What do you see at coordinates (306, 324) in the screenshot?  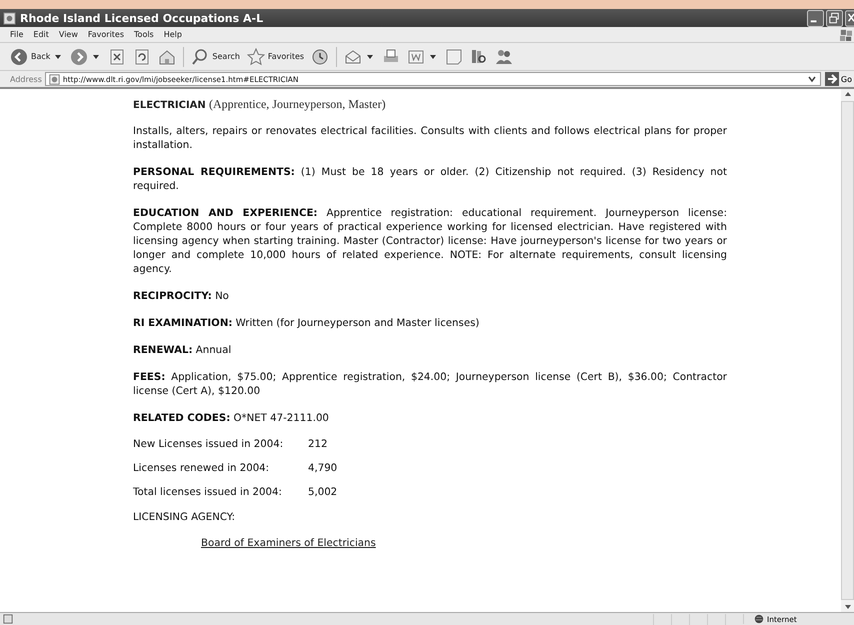 I see `paragraph: RI EXAMINATION: Written (for Journeyperson and Master licenses)` at bounding box center [306, 324].